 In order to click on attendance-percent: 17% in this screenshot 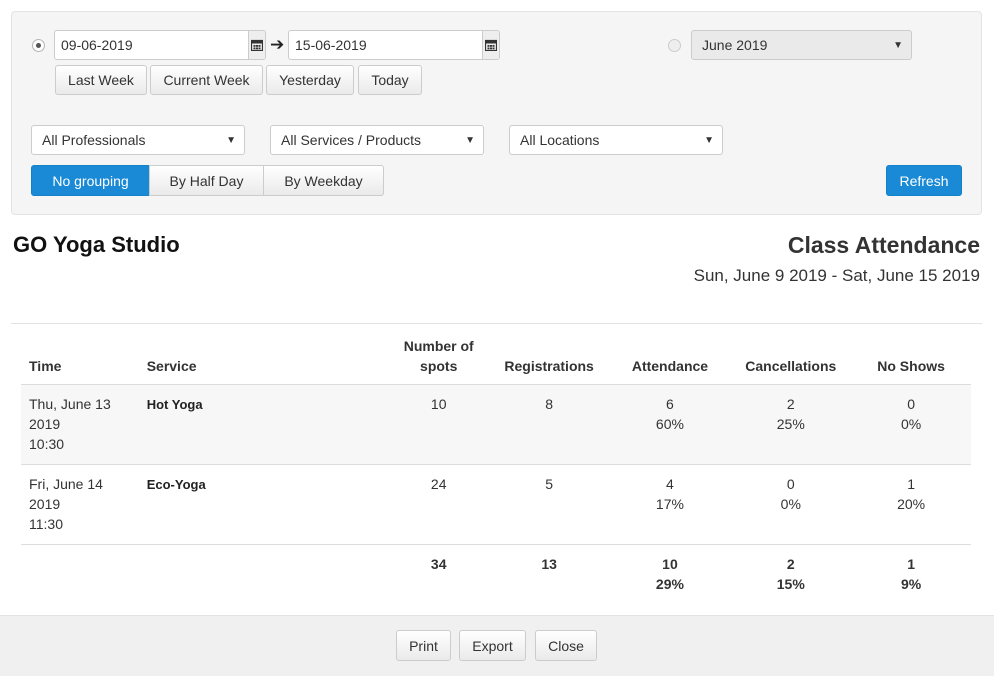, I will do `click(669, 504)`.